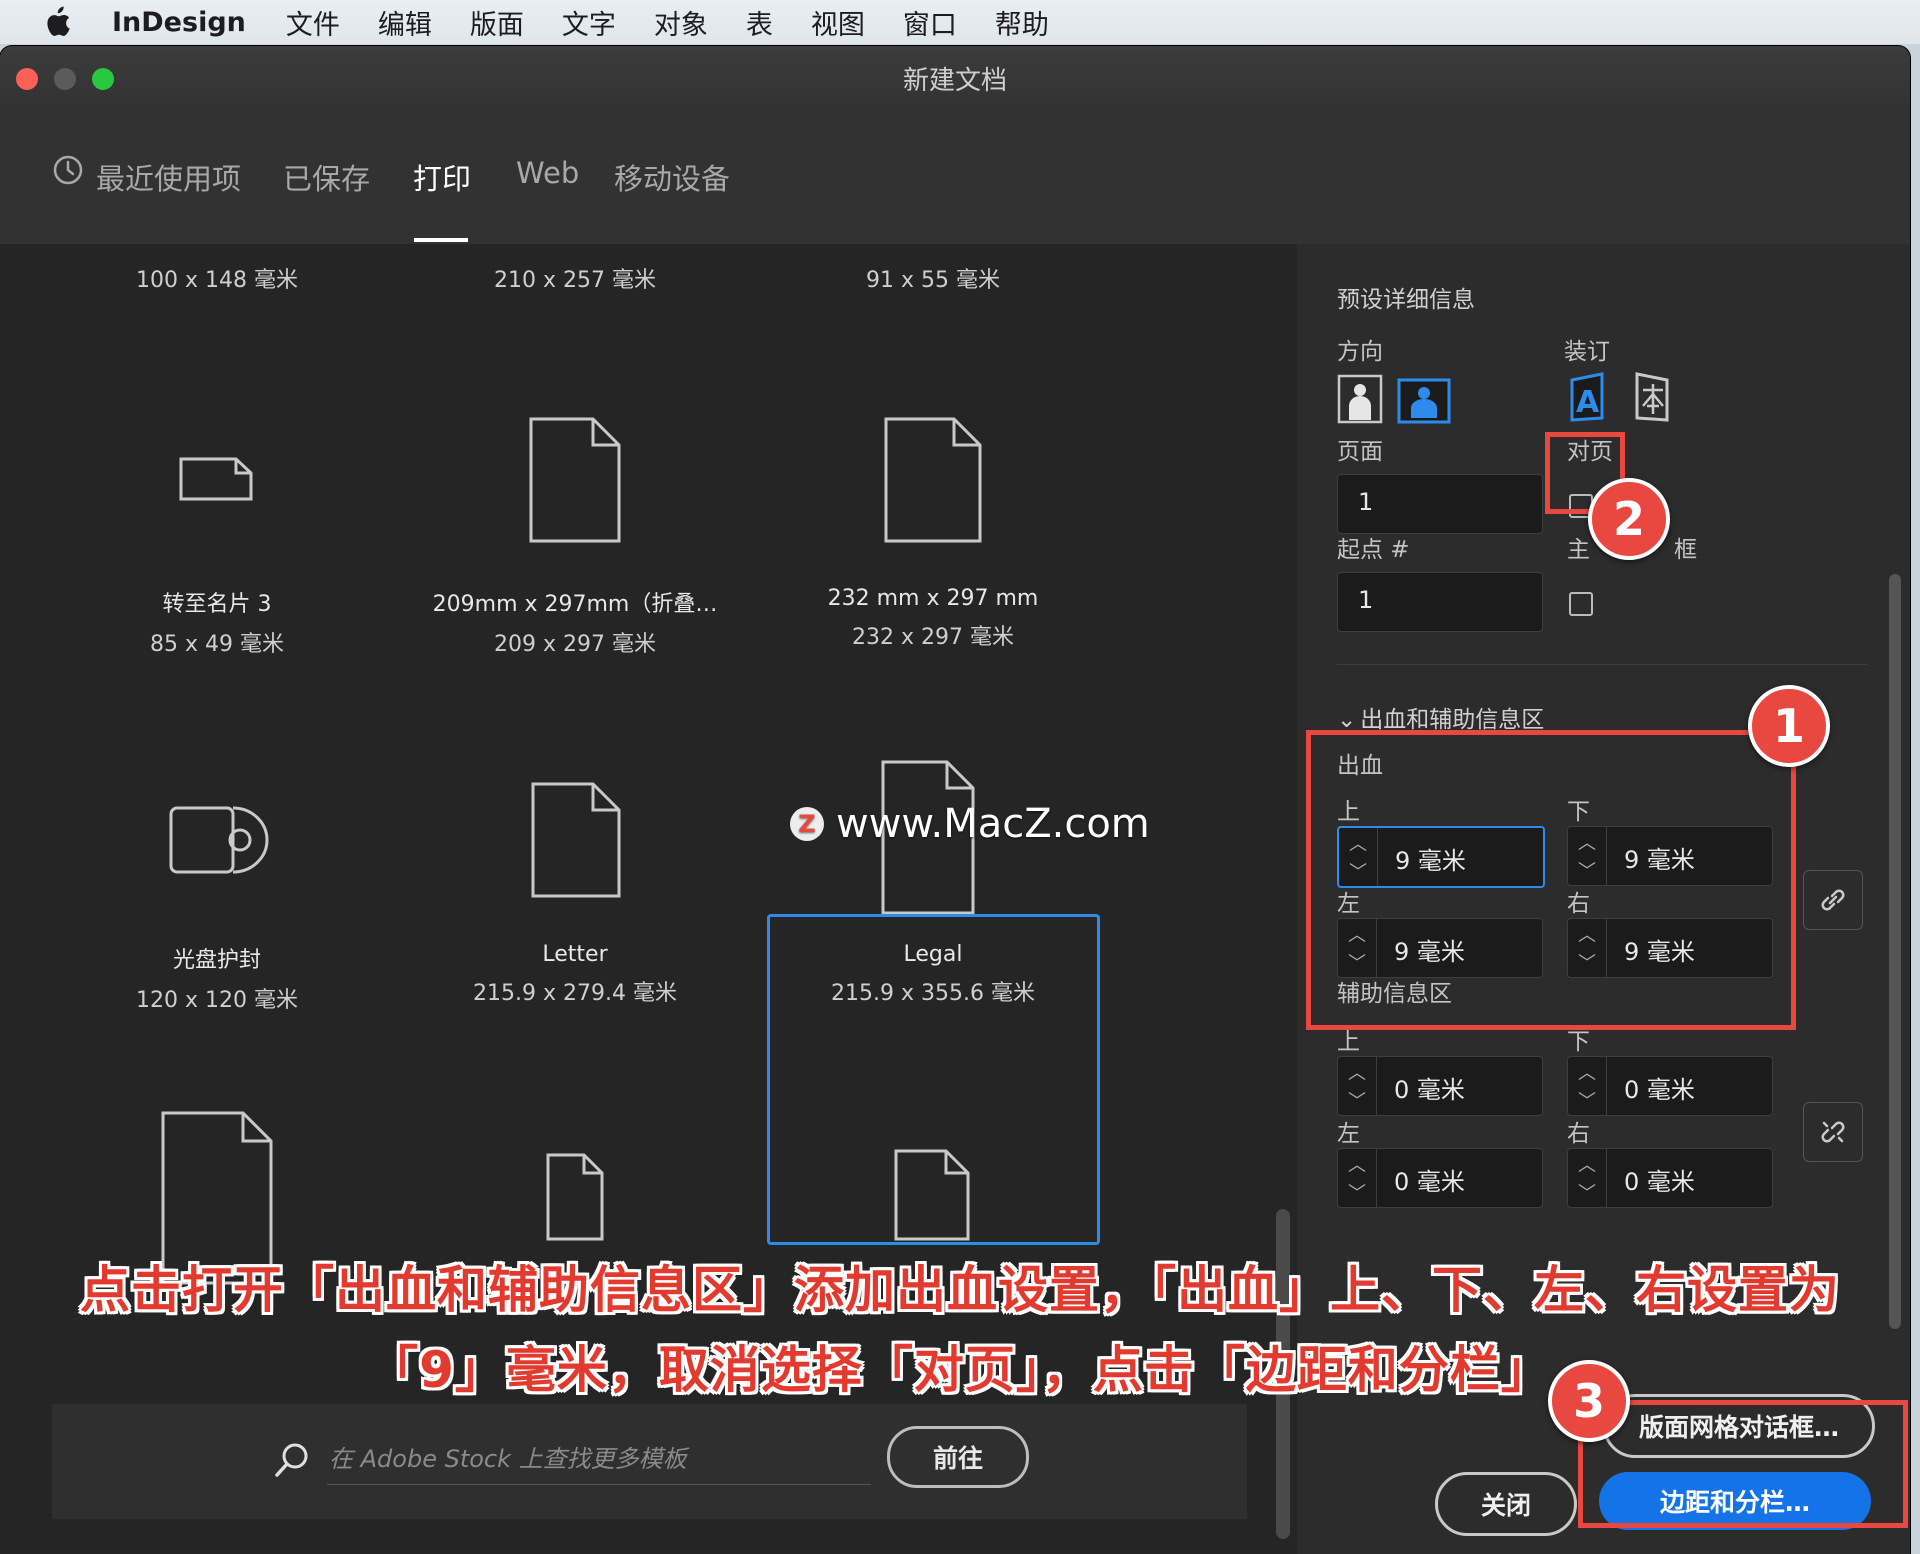 The width and height of the screenshot is (1920, 1554). I want to click on menu-app-name: InDesign, so click(179, 22).